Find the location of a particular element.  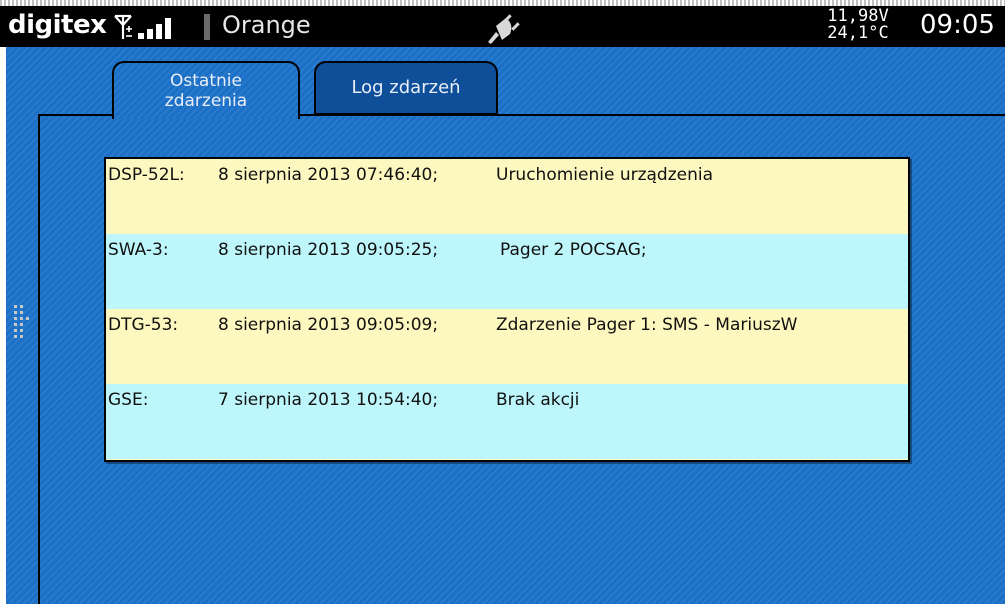

event-description: Pager 2 POCSAG; is located at coordinates (573, 250).